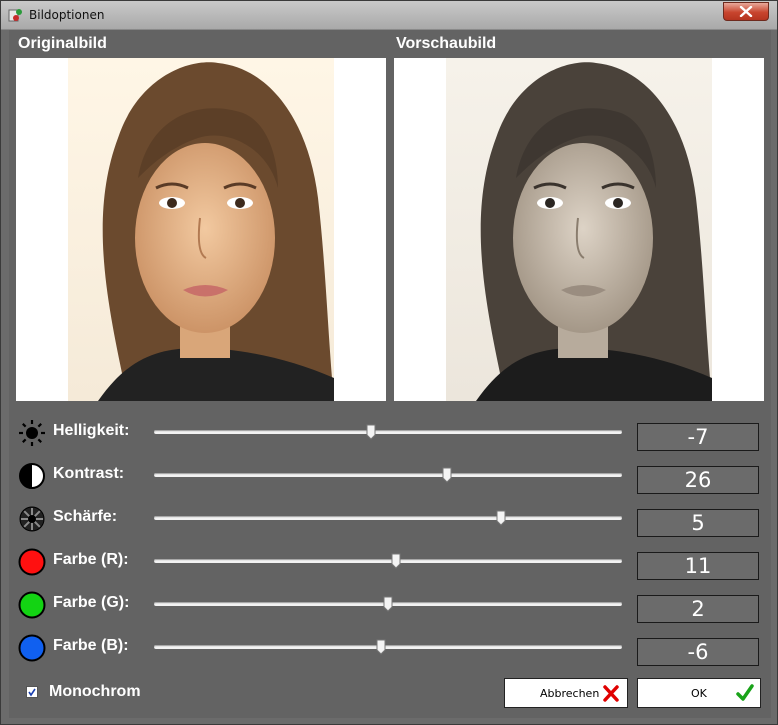 The width and height of the screenshot is (778, 725). Describe the element at coordinates (698, 437) in the screenshot. I see `slider-value-field: -7` at that location.